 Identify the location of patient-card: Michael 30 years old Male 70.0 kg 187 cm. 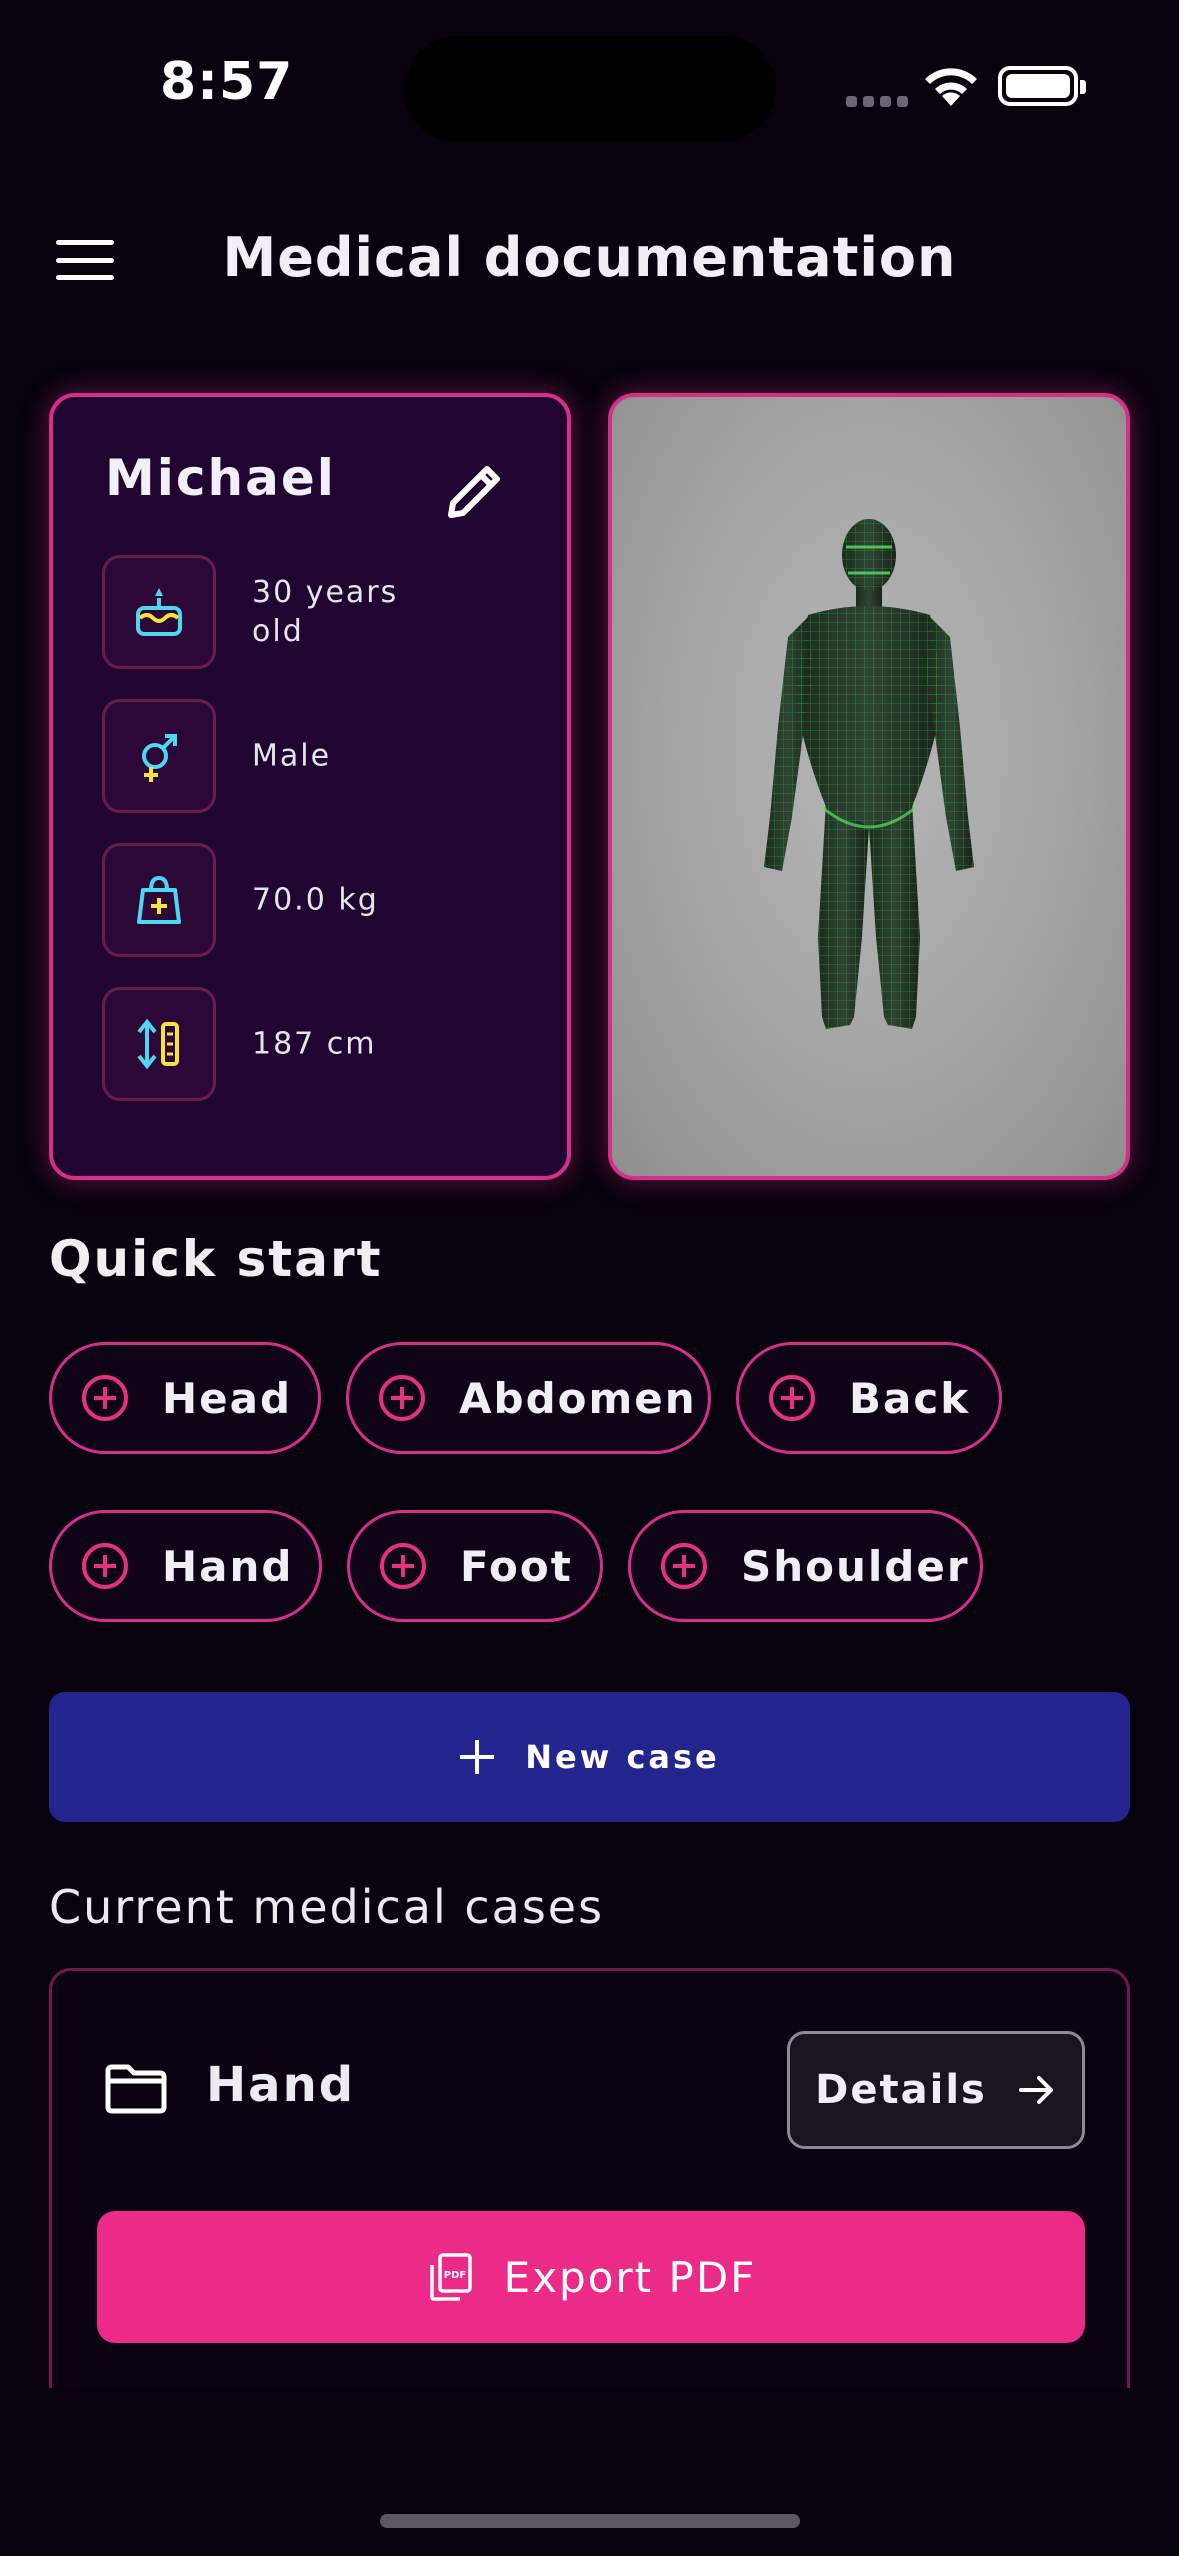
(310, 786).